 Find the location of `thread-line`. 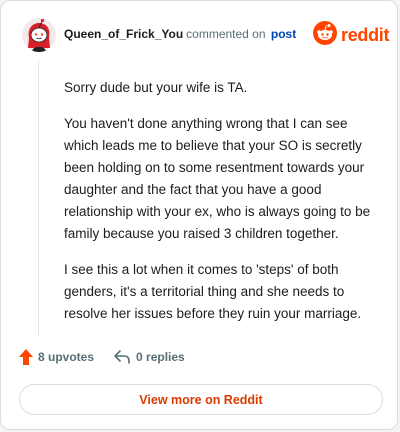

thread-line is located at coordinates (38, 198).